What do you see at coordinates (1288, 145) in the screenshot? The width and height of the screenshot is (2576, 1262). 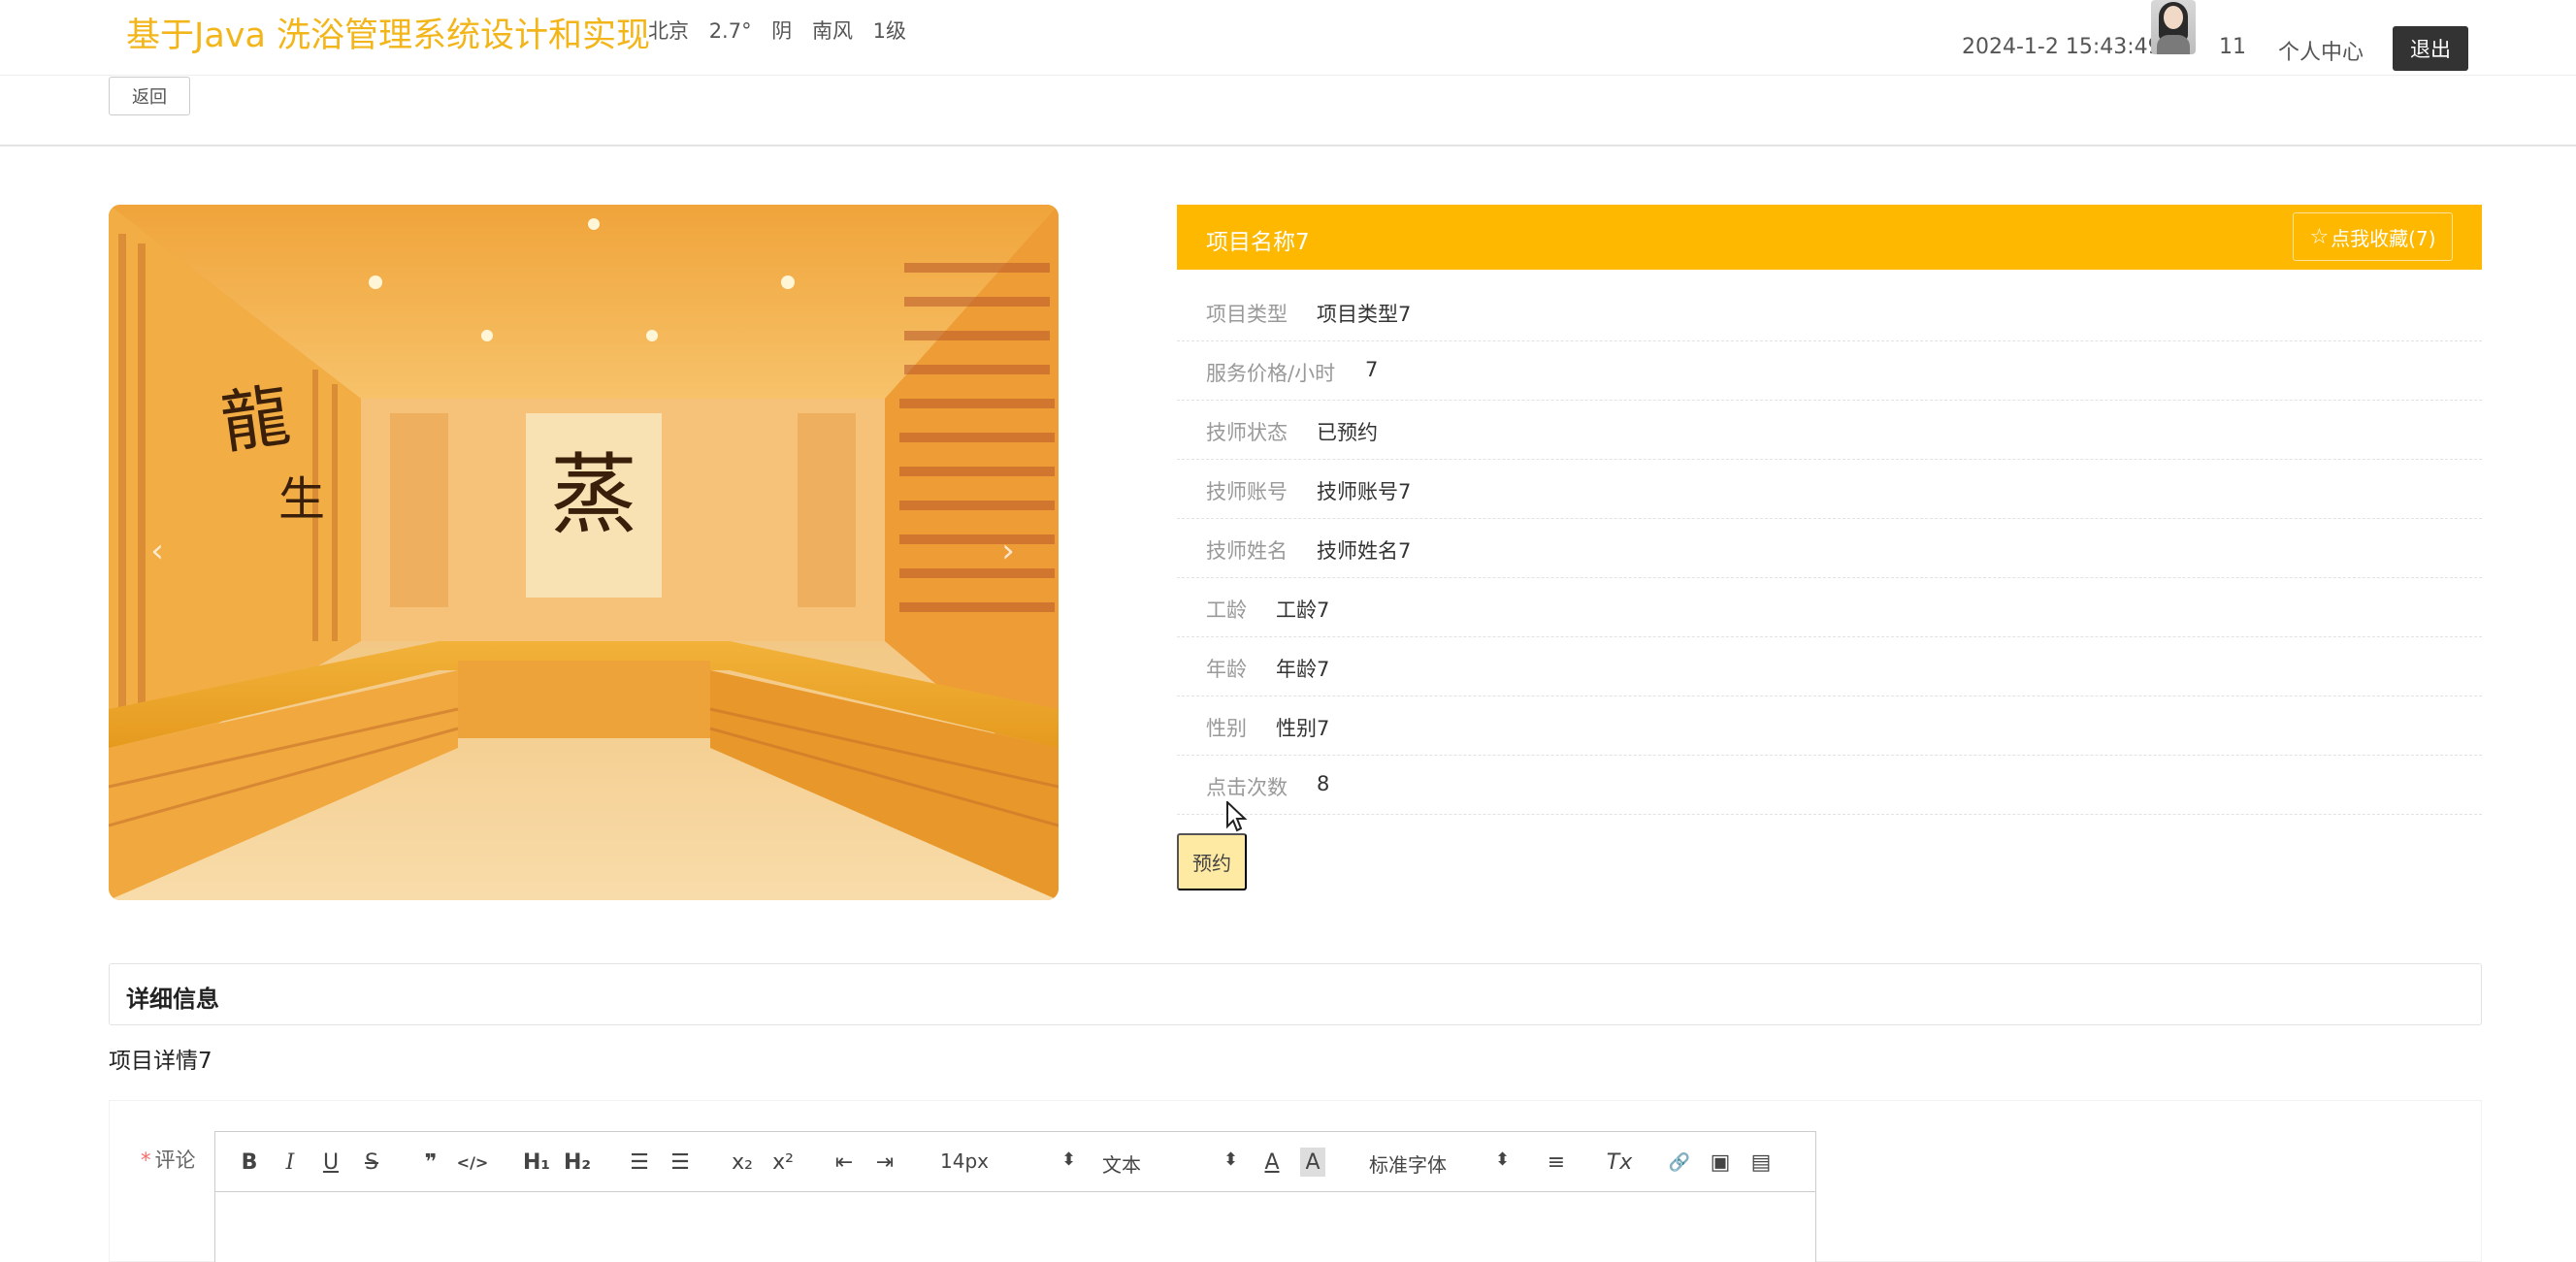 I see `header-divider` at bounding box center [1288, 145].